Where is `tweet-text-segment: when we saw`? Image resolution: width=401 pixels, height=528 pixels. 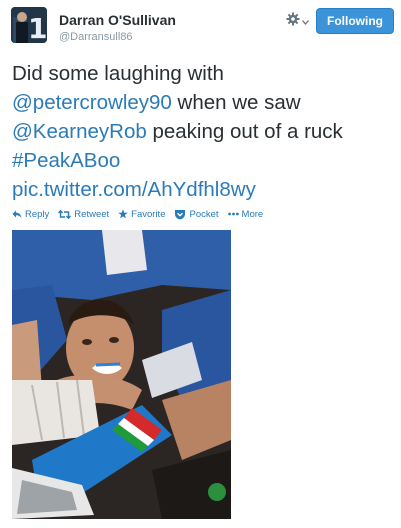
tweet-text-segment: when we saw is located at coordinates (236, 102).